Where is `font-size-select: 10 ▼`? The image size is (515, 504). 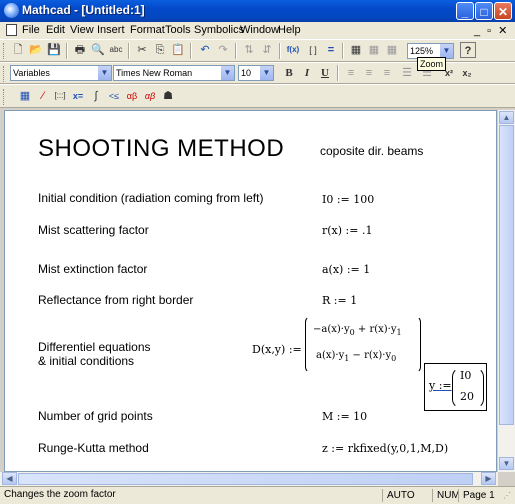 font-size-select: 10 ▼ is located at coordinates (256, 73).